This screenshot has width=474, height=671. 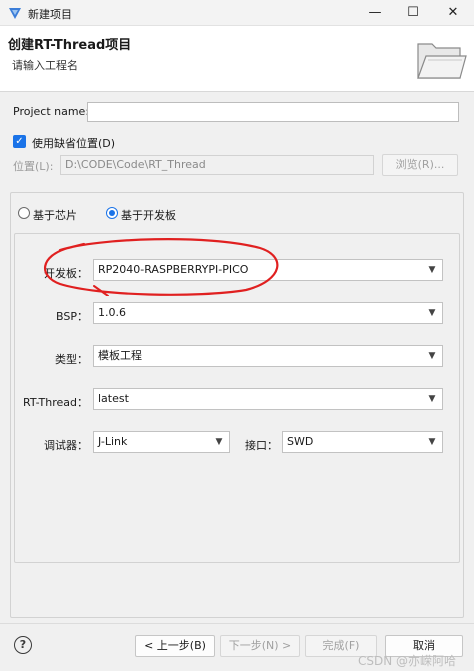 What do you see at coordinates (15, 13) in the screenshot?
I see `app-logo-icon` at bounding box center [15, 13].